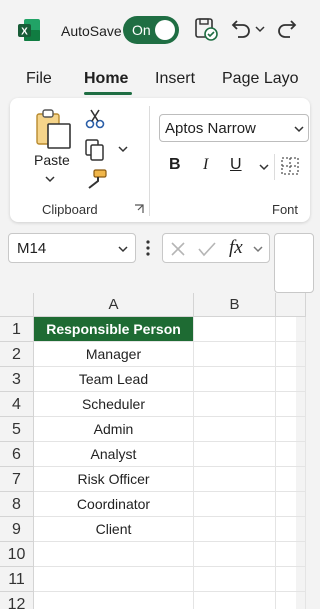  What do you see at coordinates (17, 579) in the screenshot?
I see `row-header-11: 11` at bounding box center [17, 579].